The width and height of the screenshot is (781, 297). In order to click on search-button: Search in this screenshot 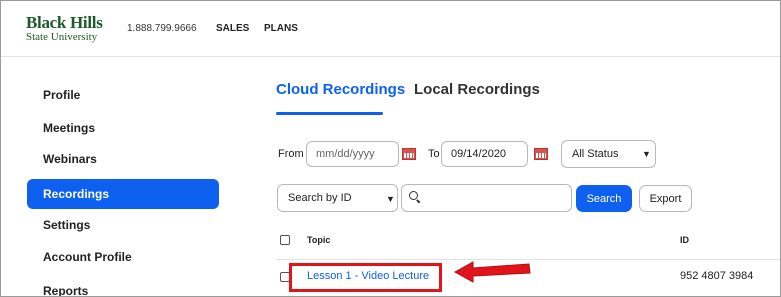, I will do `click(604, 198)`.